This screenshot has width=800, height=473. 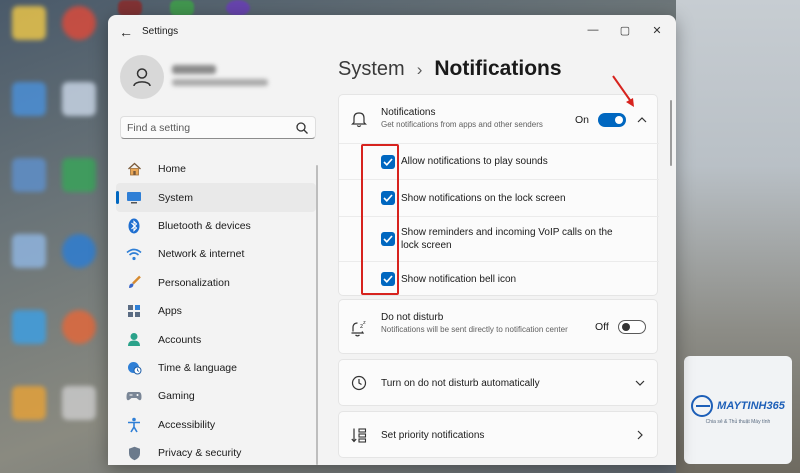 I want to click on do-not-disturb-icon: z z, so click(x=358, y=328).